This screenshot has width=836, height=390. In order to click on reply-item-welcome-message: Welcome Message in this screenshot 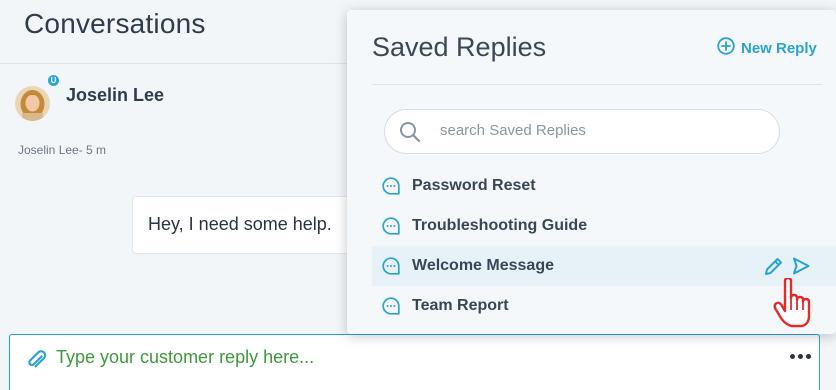, I will do `click(604, 266)`.